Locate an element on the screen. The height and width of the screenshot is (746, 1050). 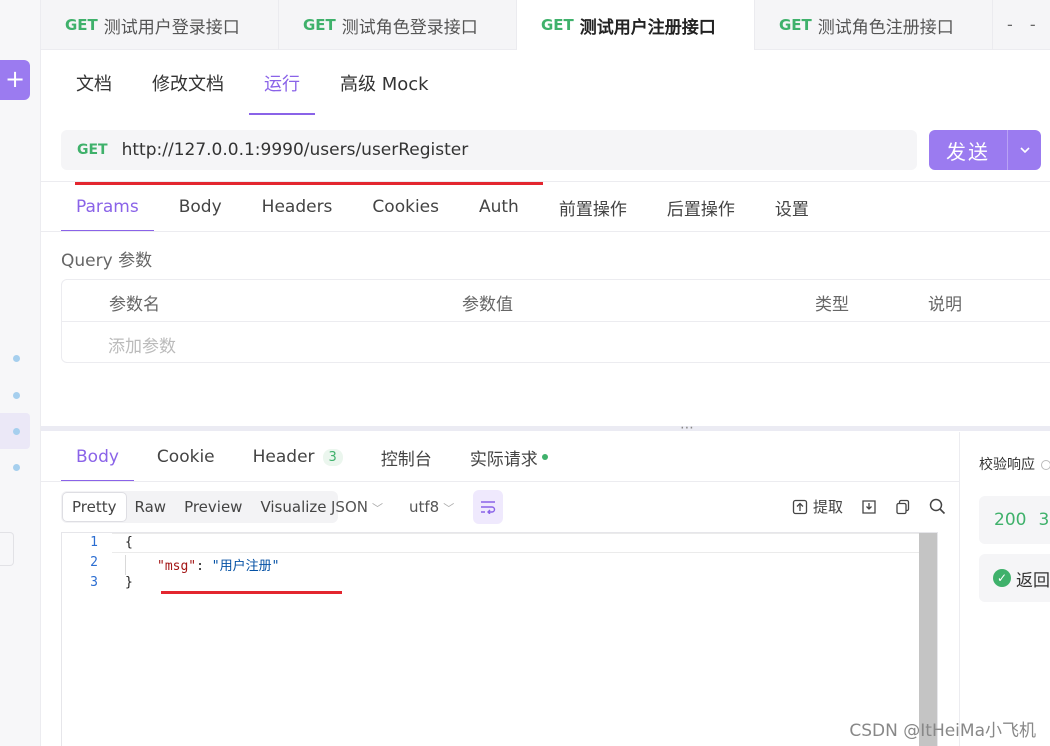
tab-role-register: GET 测试角色注册接口 is located at coordinates (874, 25).